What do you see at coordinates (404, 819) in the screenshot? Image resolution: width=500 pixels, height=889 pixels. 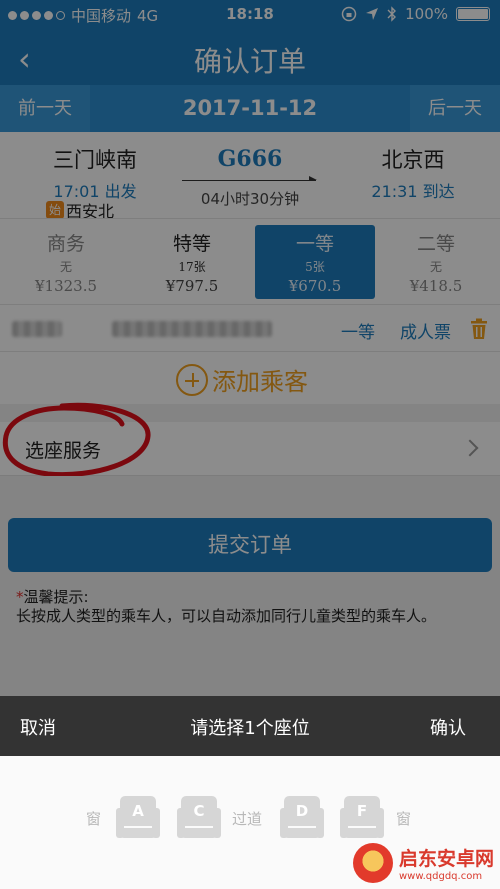 I see `window-label-right: 窗` at bounding box center [404, 819].